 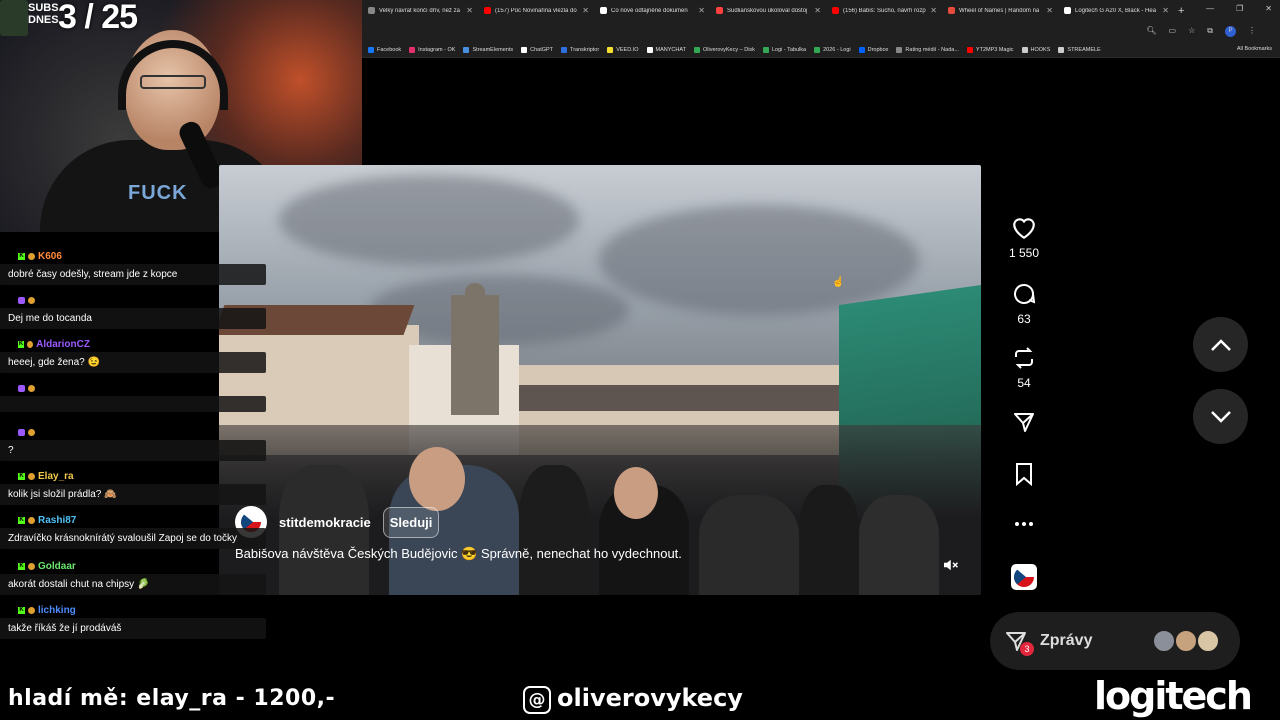 I want to click on bookmark-label: MANYCHAT, so click(x=670, y=49).